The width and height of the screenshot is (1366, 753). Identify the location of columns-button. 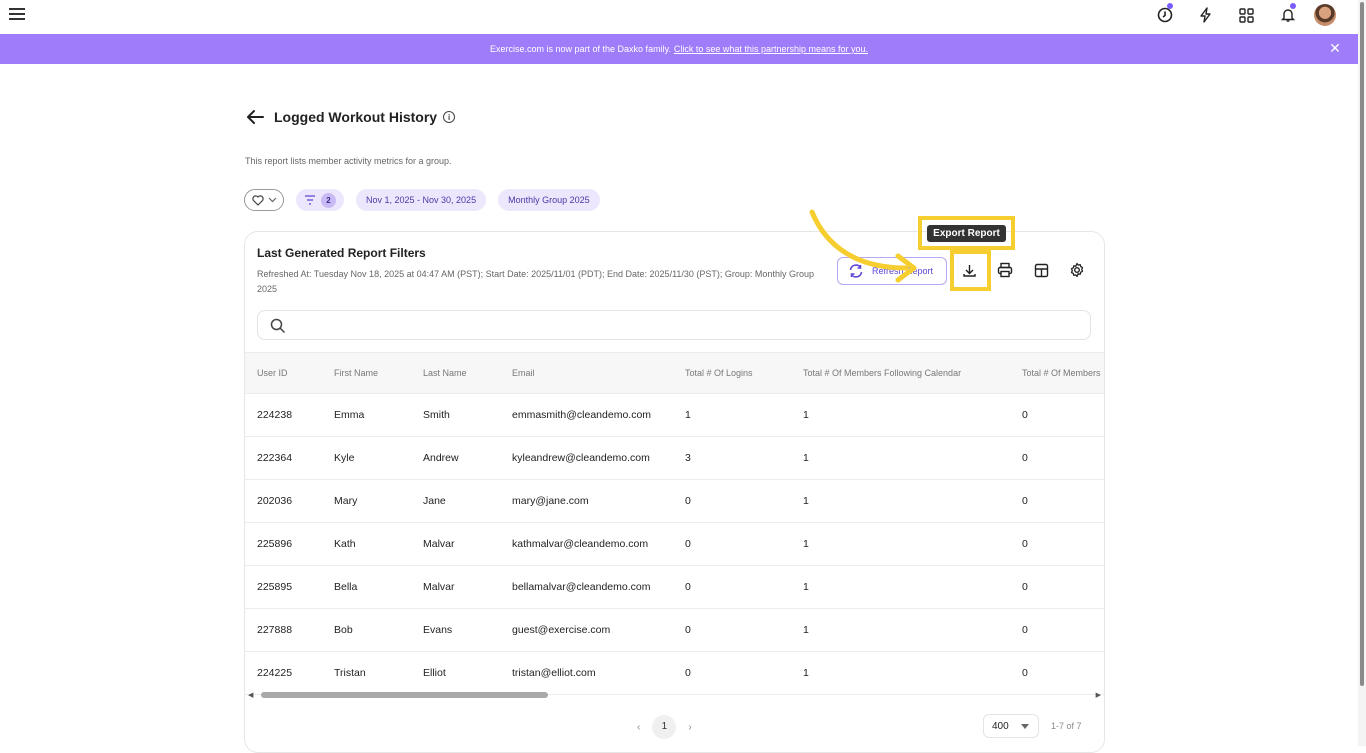
(1041, 270).